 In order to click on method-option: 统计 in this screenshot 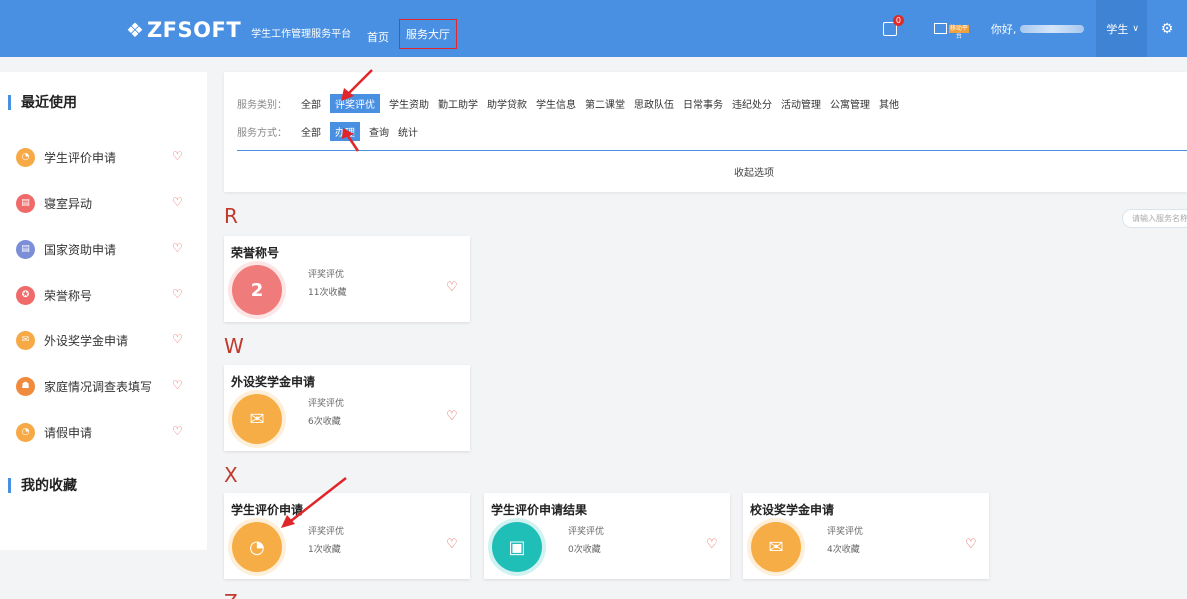, I will do `click(408, 131)`.